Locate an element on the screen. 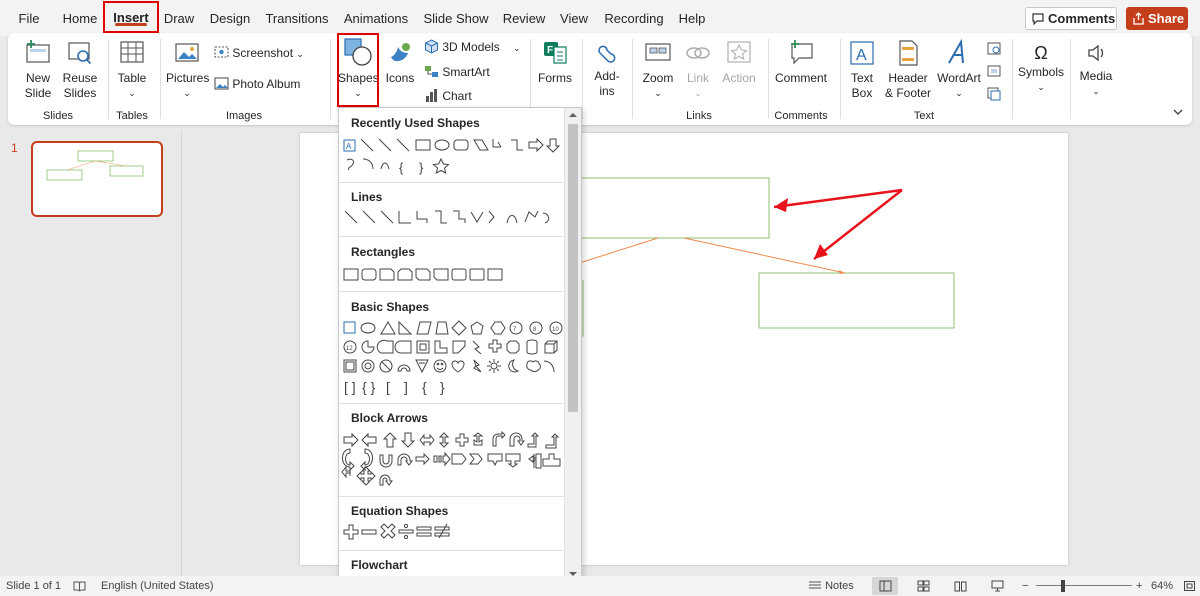 This screenshot has width=1200, height=596. tab-help: Help is located at coordinates (692, 19).